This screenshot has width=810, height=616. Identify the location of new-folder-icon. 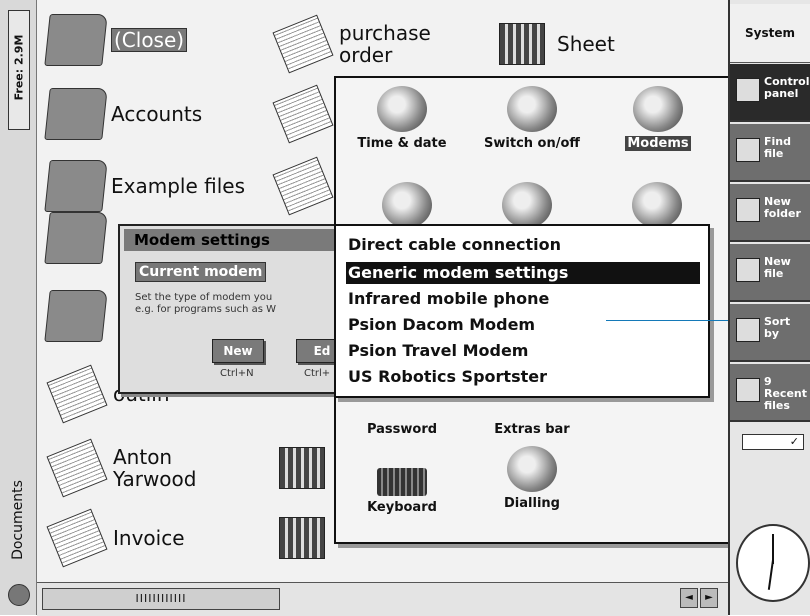
(748, 210).